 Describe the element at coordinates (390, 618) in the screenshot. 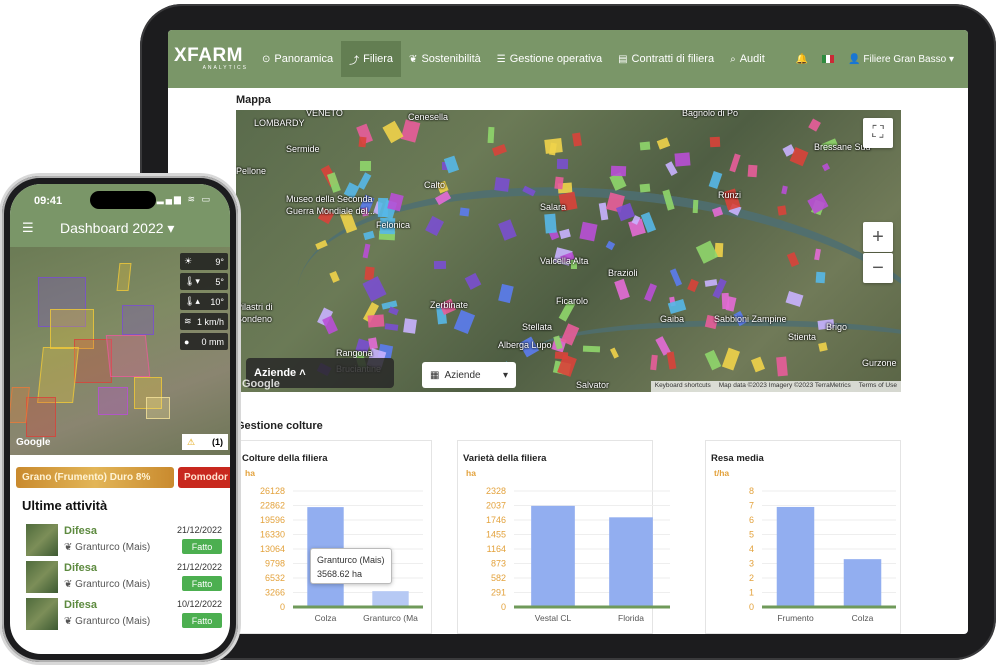

I see `x-tick-label: Granturco (Ma` at that location.